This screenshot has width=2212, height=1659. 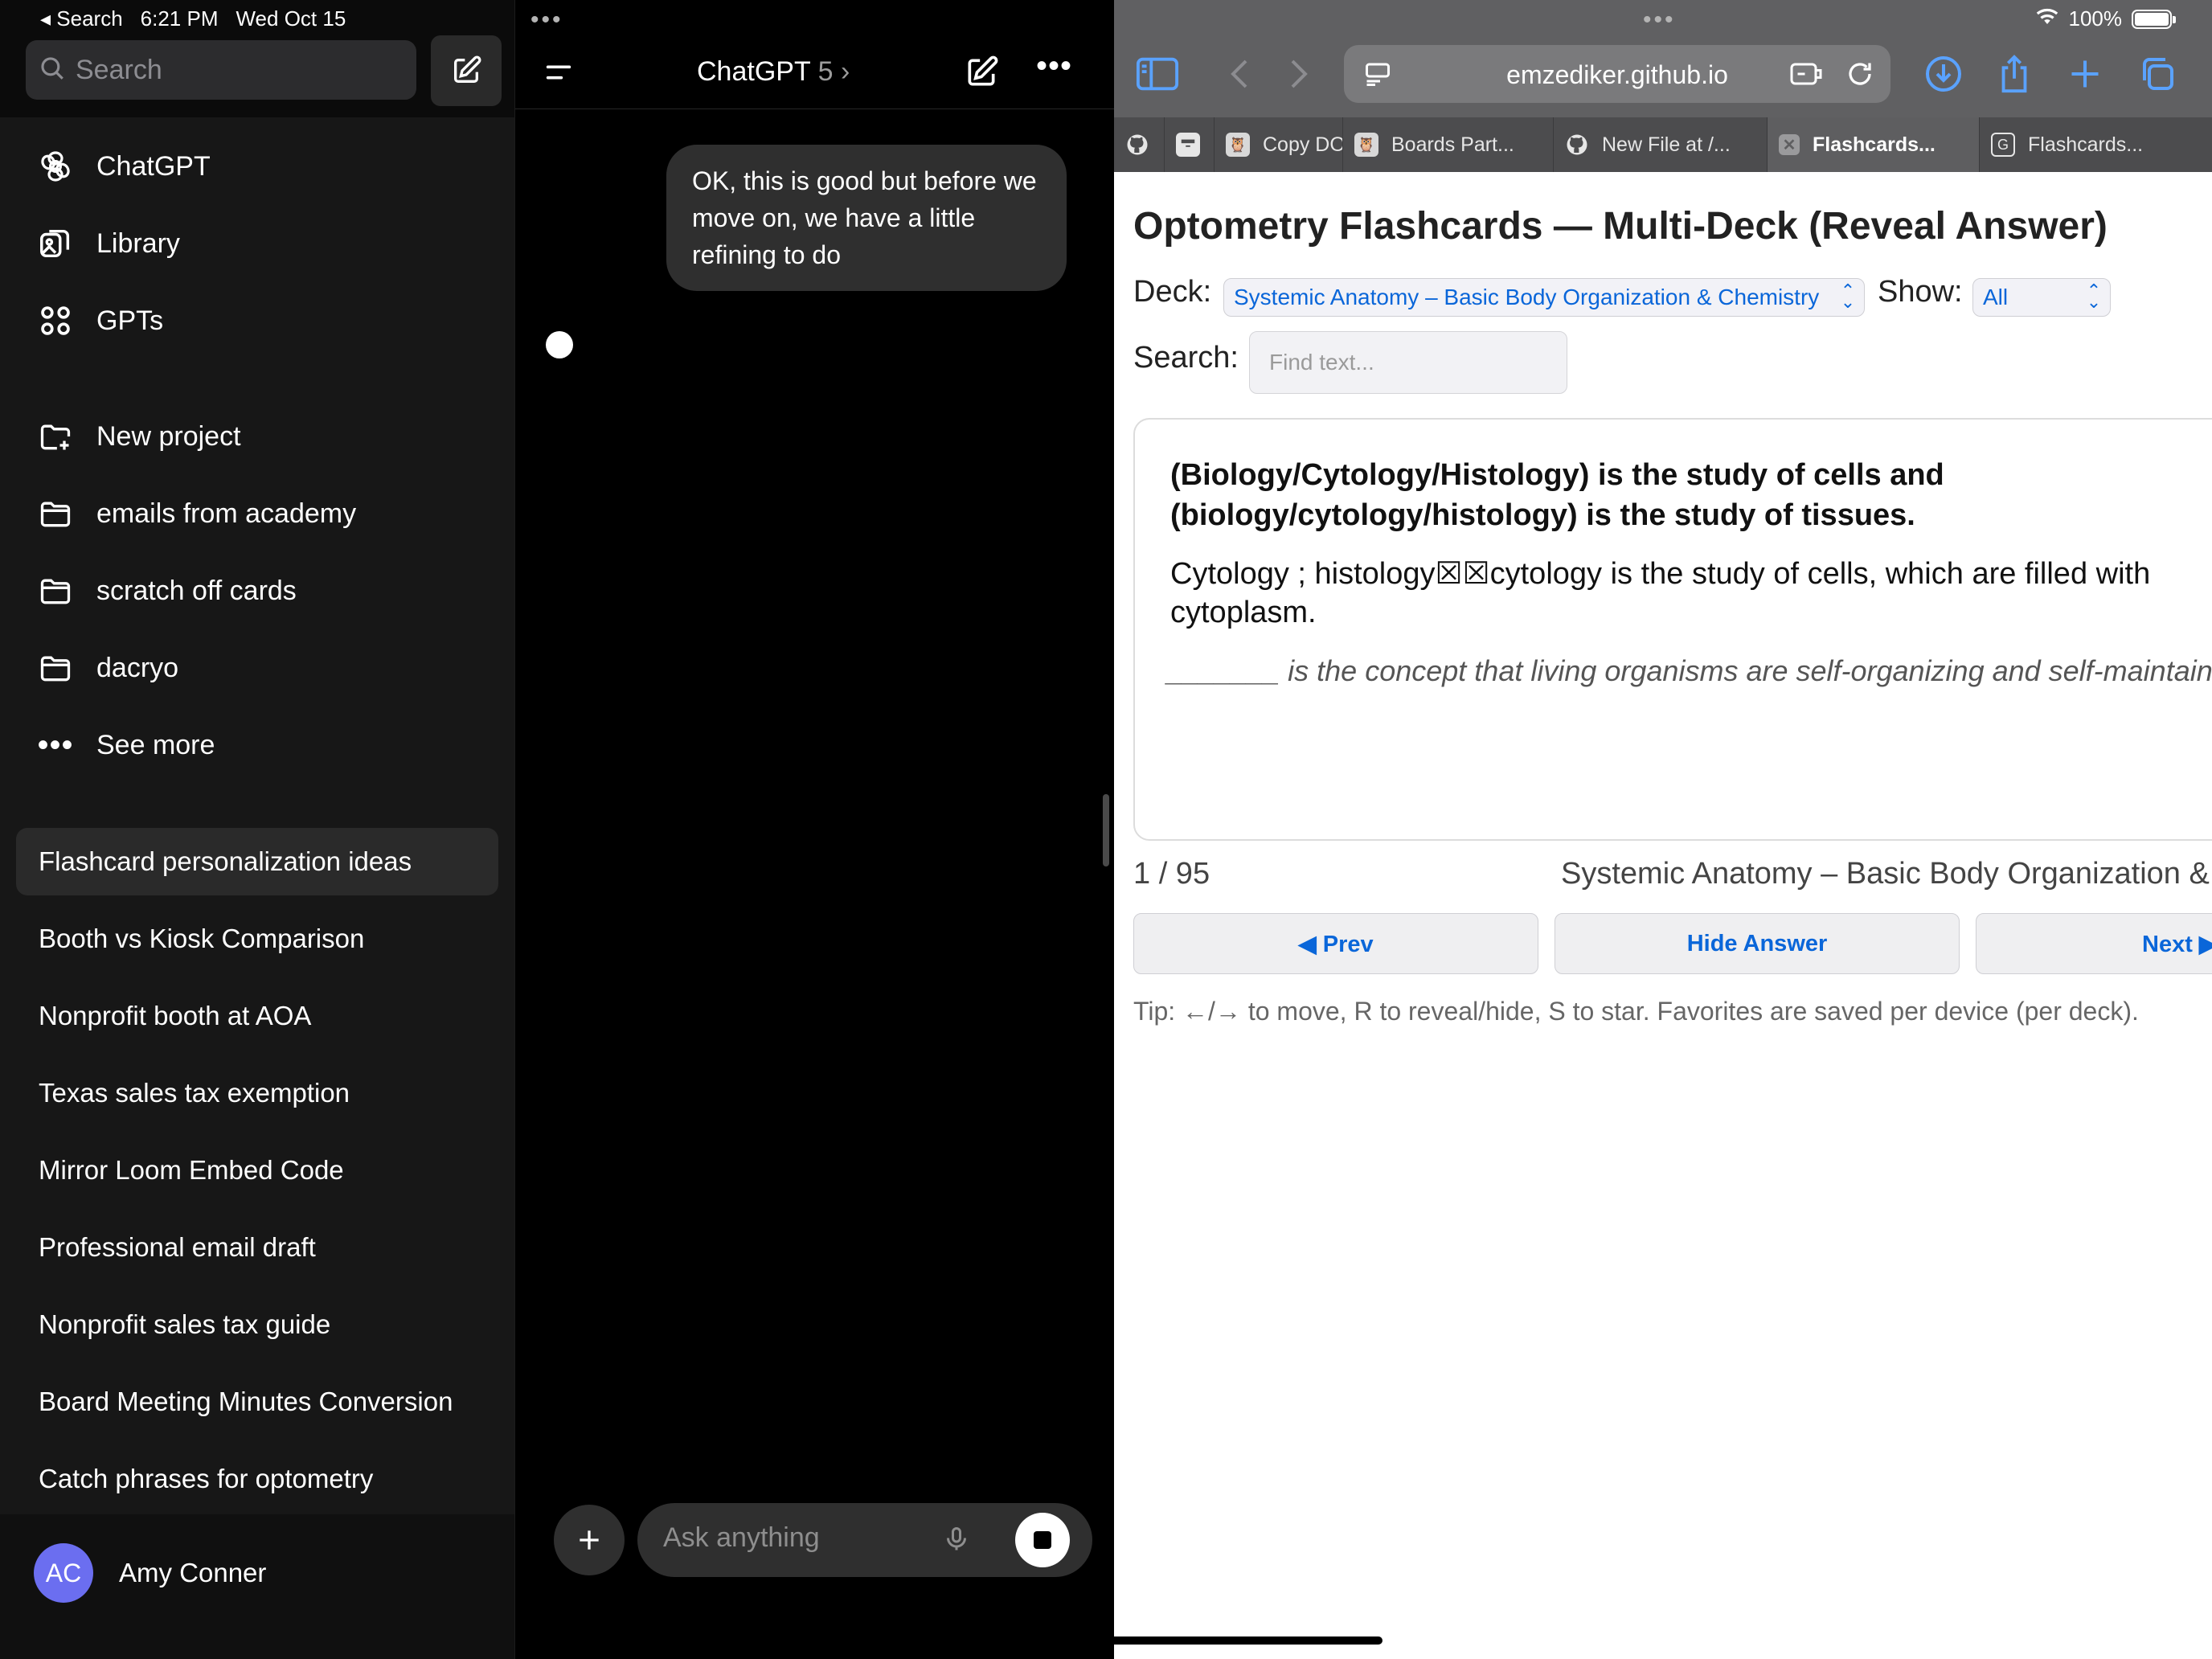 I want to click on battery-icon, so click(x=2154, y=19).